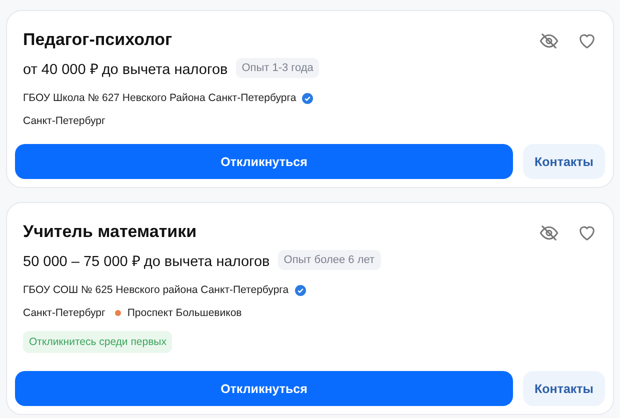 The height and width of the screenshot is (418, 620). Describe the element at coordinates (310, 40) in the screenshot. I see `vacancy-title: Педагог-психолог` at that location.